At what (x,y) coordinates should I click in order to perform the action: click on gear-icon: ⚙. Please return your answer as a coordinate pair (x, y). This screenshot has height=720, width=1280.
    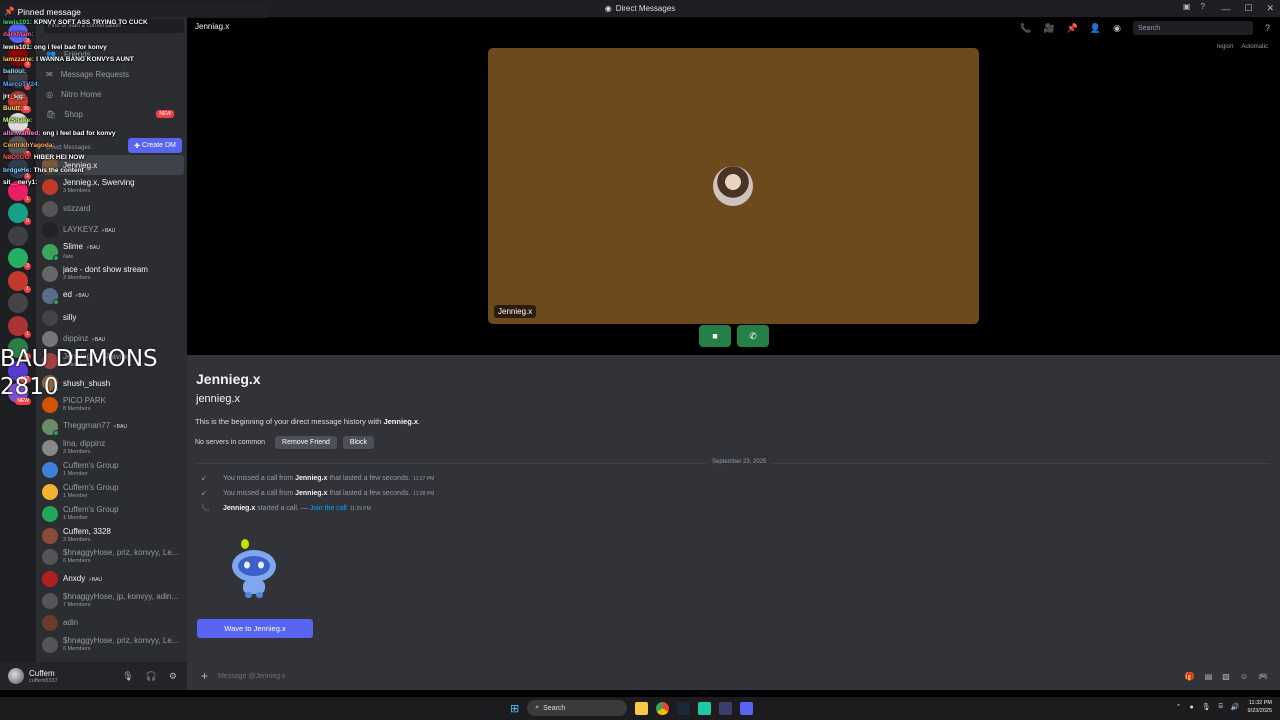
    Looking at the image, I should click on (173, 676).